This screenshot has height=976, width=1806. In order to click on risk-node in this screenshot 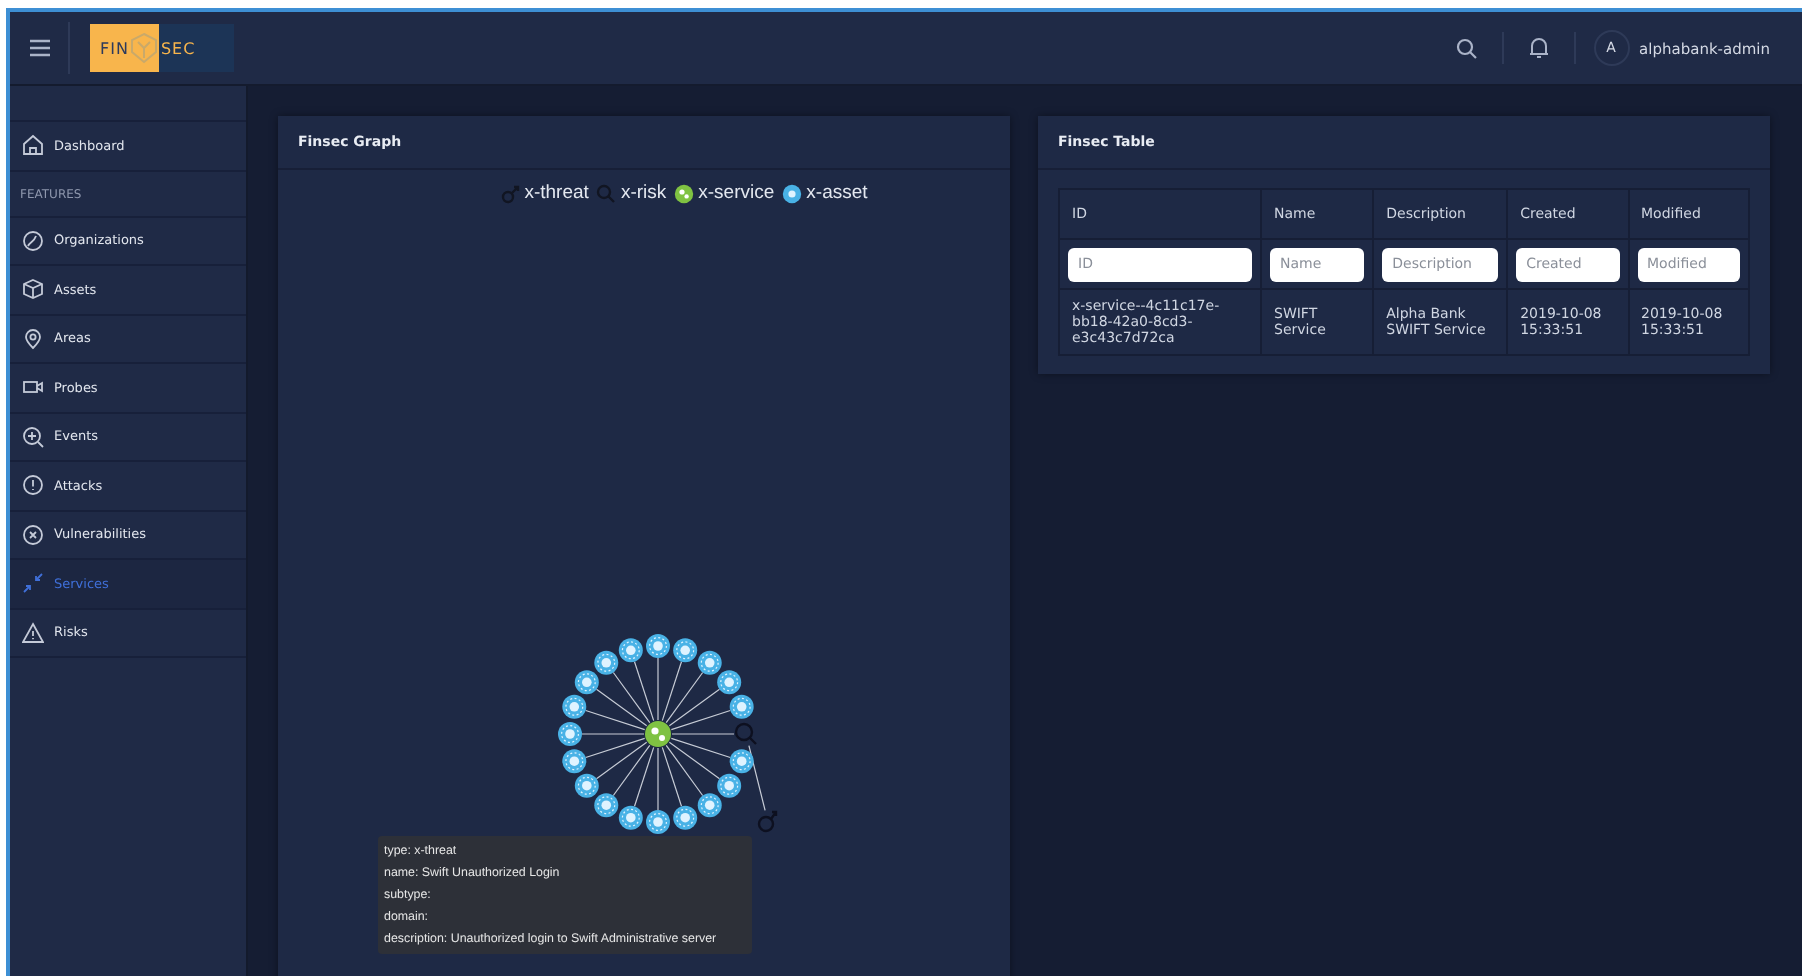, I will do `click(745, 733)`.